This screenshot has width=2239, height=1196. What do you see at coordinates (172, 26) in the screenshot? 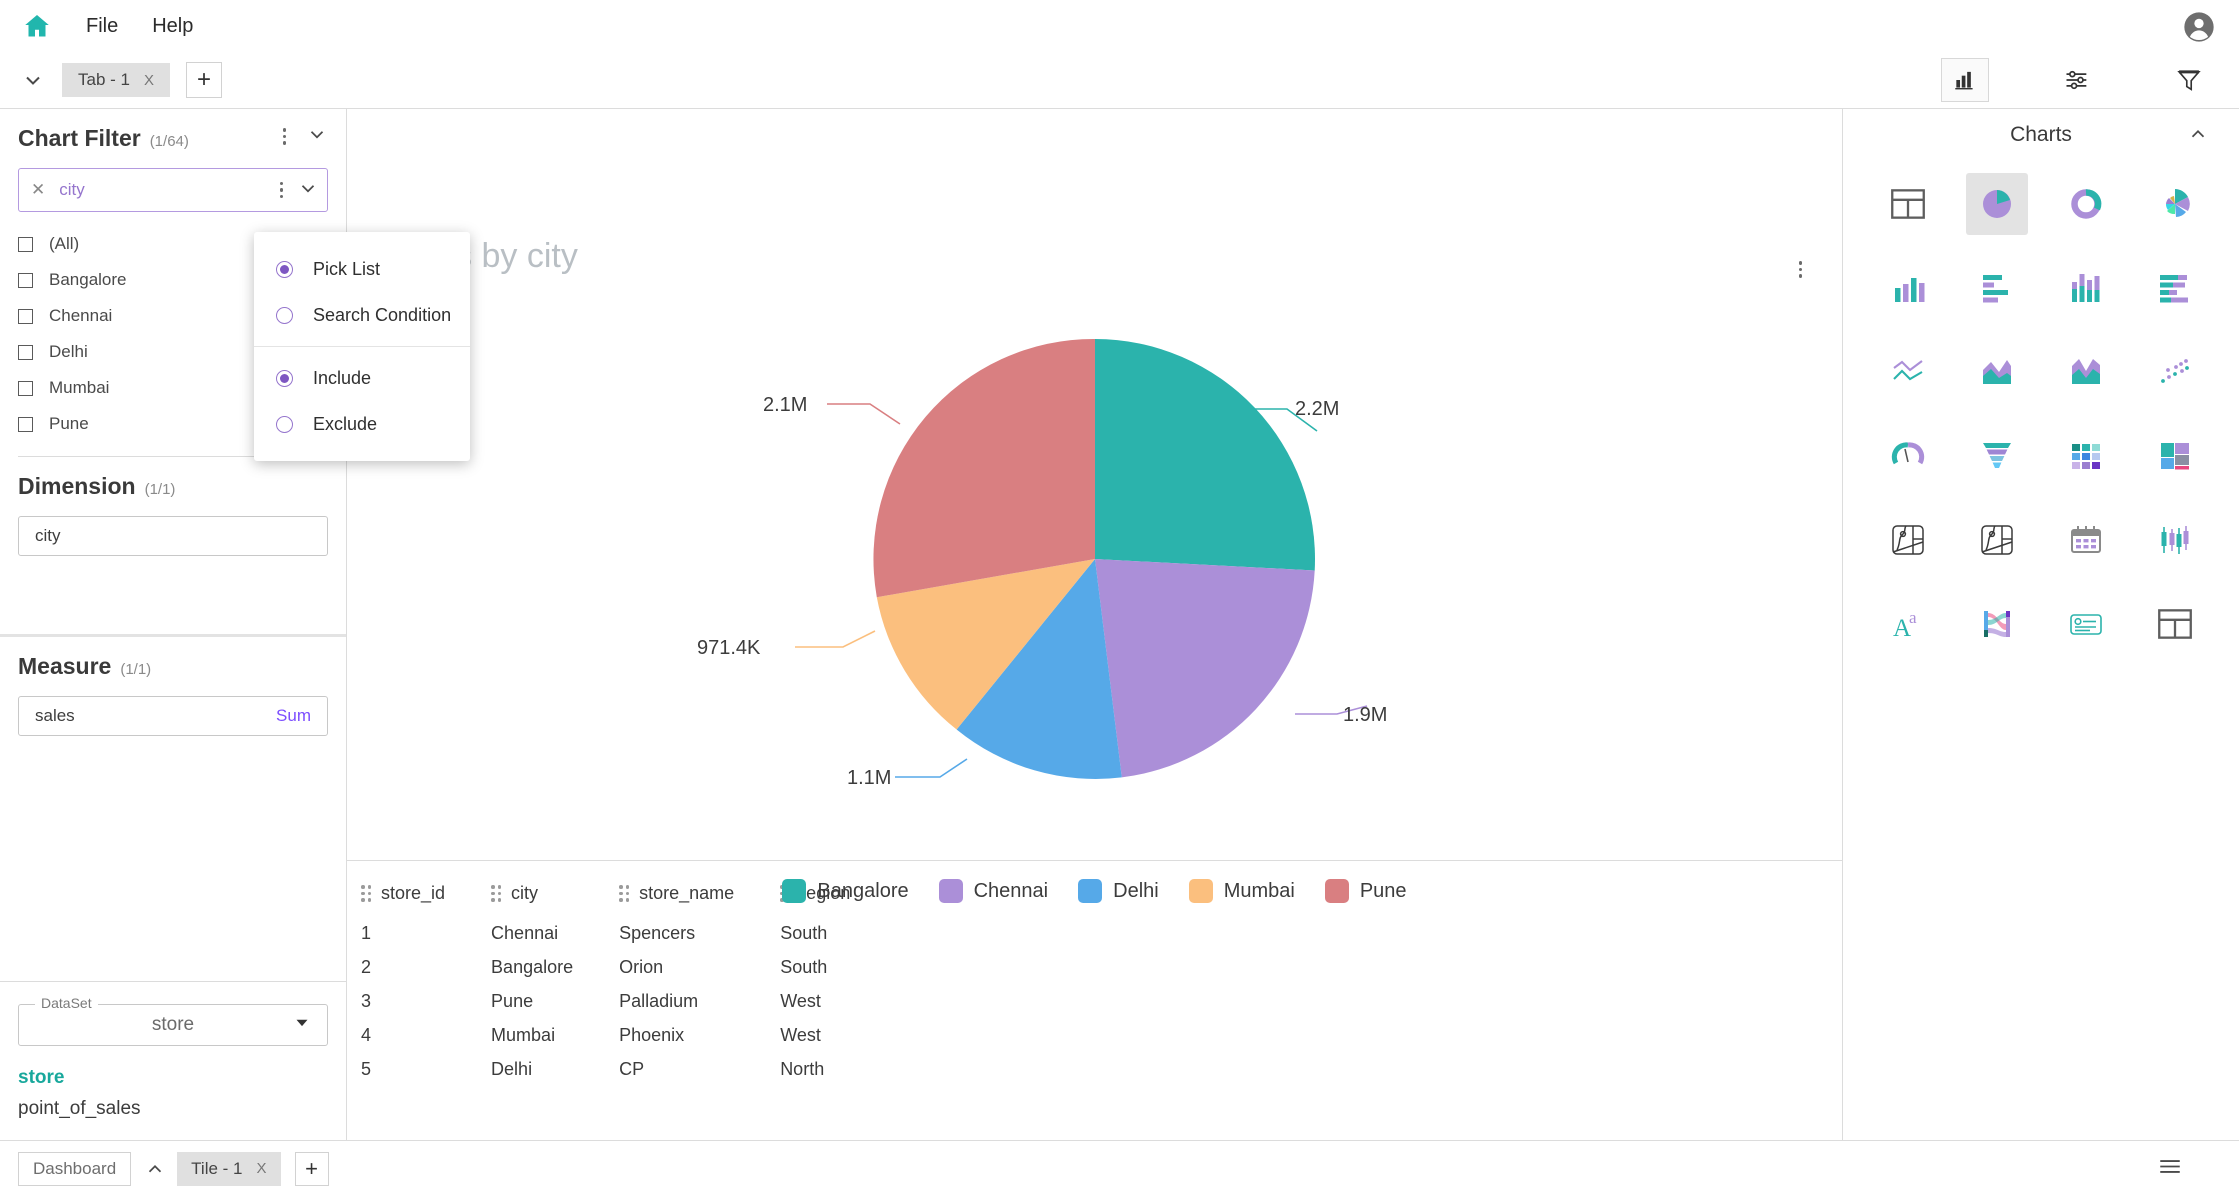
I see `menu-item-help: Help` at bounding box center [172, 26].